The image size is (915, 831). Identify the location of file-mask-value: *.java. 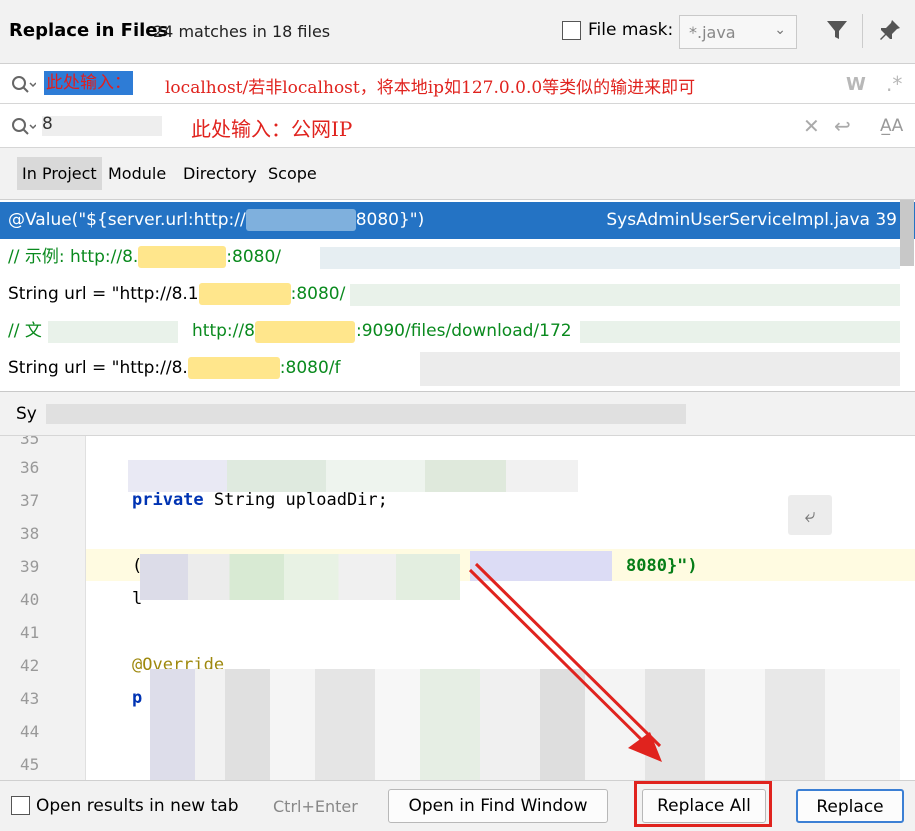
(712, 32).